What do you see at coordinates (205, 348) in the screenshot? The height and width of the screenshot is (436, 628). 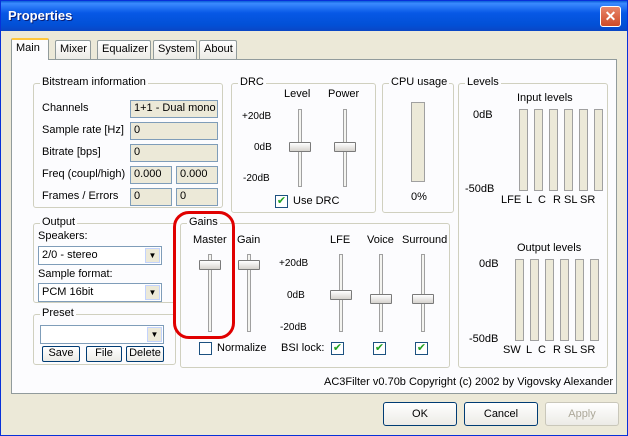 I see `normalize-checkbox` at bounding box center [205, 348].